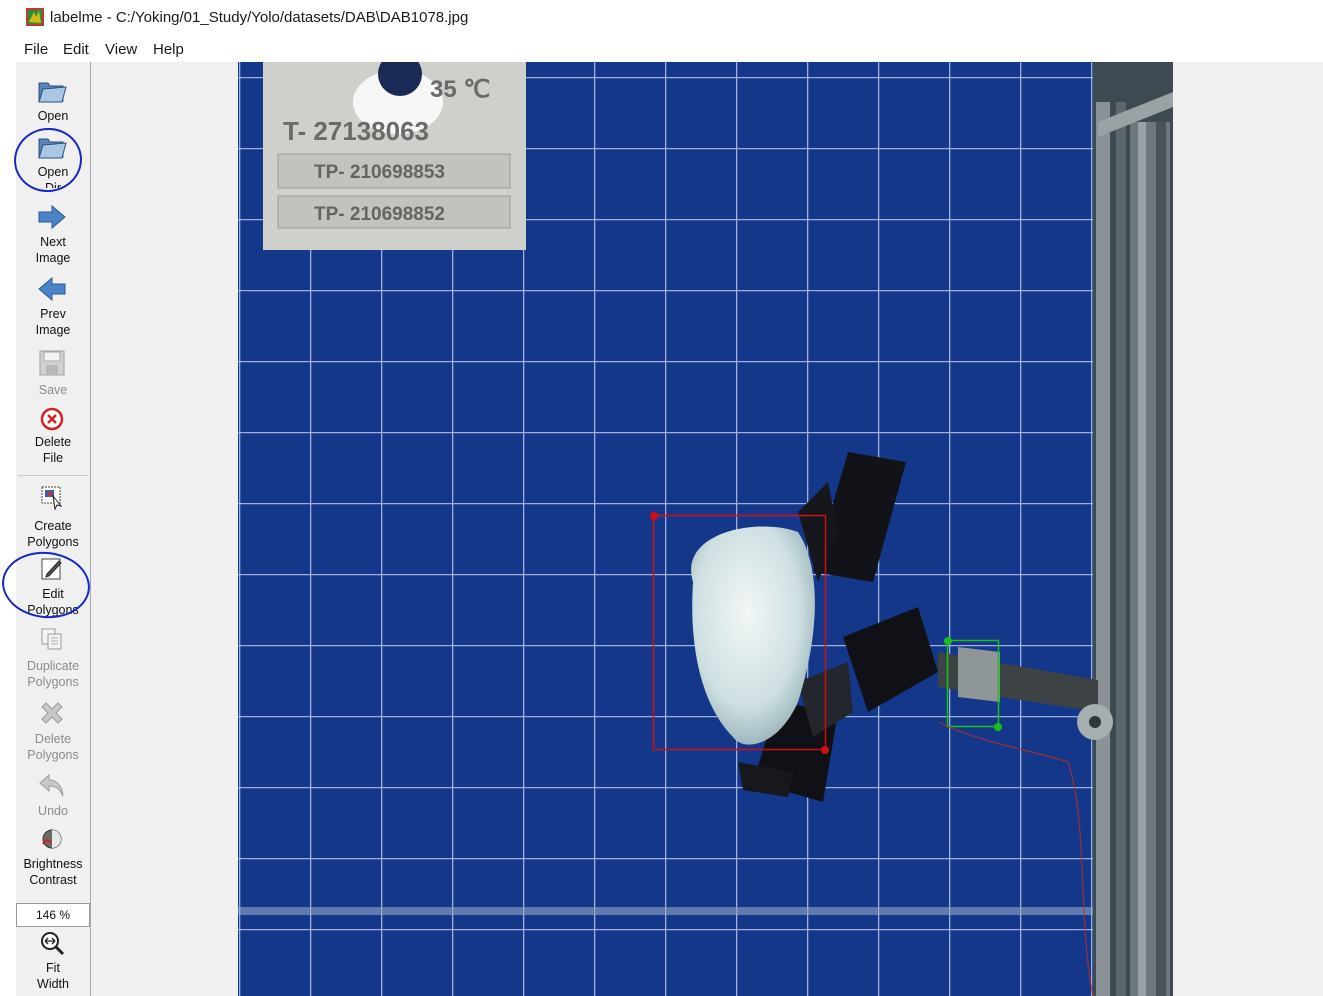  Describe the element at coordinates (53, 250) in the screenshot. I see `next-image-label: Next Image` at that location.